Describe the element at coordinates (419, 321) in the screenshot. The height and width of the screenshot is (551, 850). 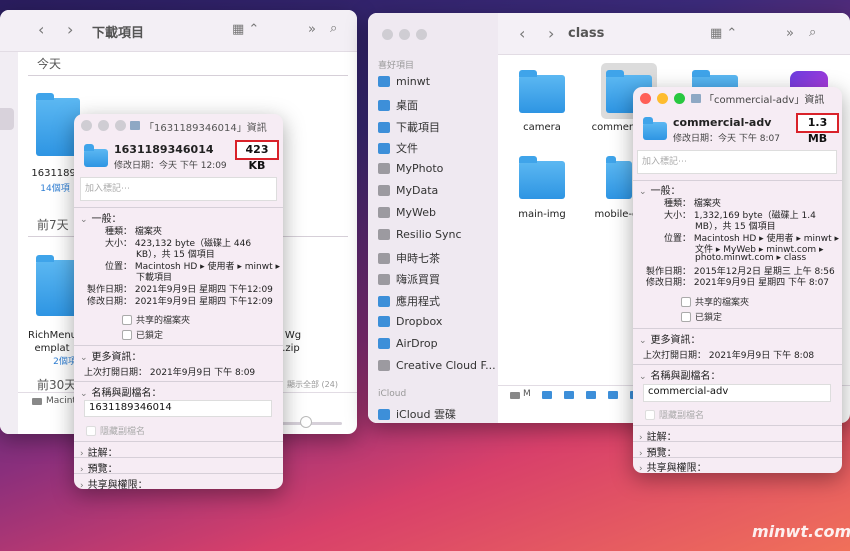
I see `sidebar-item-label: Dropbox` at that location.